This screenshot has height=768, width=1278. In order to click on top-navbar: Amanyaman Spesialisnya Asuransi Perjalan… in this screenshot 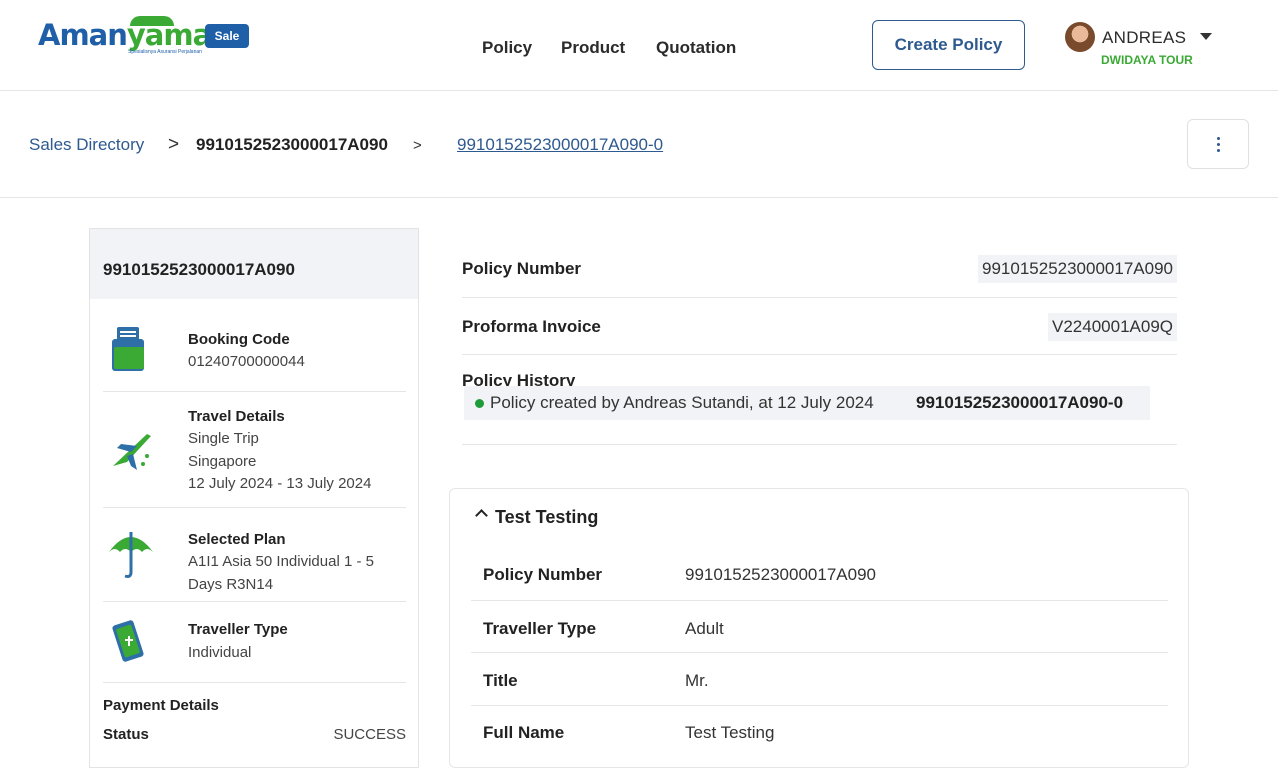, I will do `click(639, 45)`.